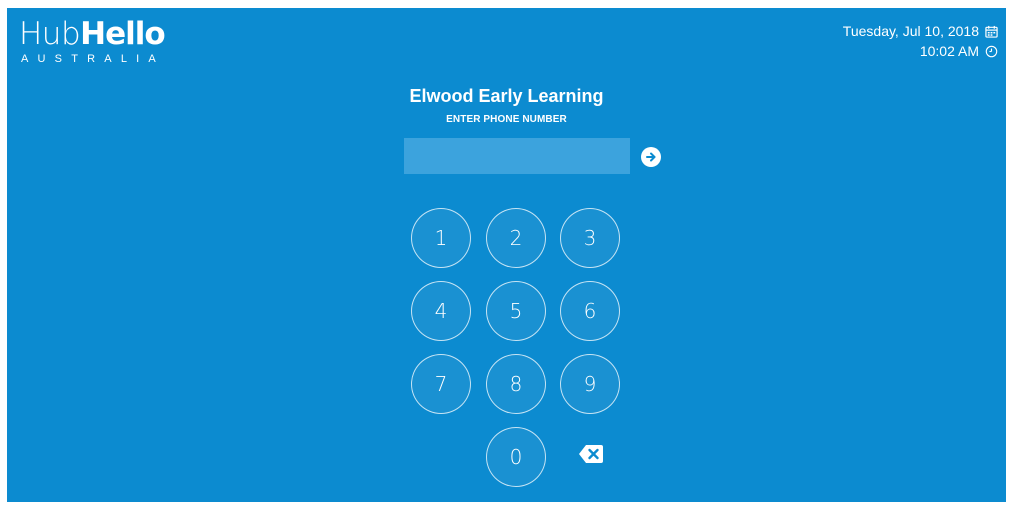 This screenshot has height=510, width=1013. What do you see at coordinates (517, 156) in the screenshot?
I see `phone-number-input` at bounding box center [517, 156].